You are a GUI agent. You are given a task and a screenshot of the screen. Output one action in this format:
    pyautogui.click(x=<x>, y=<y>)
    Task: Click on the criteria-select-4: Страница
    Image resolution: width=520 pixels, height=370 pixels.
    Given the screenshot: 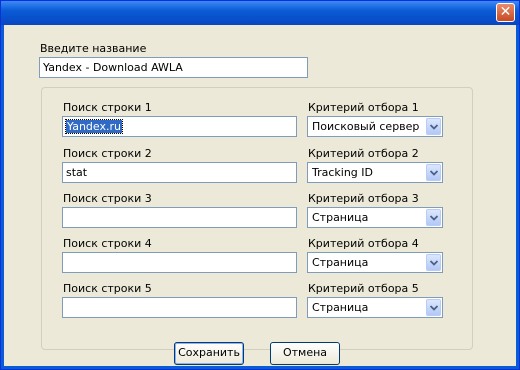 What is the action you would take?
    pyautogui.click(x=375, y=262)
    